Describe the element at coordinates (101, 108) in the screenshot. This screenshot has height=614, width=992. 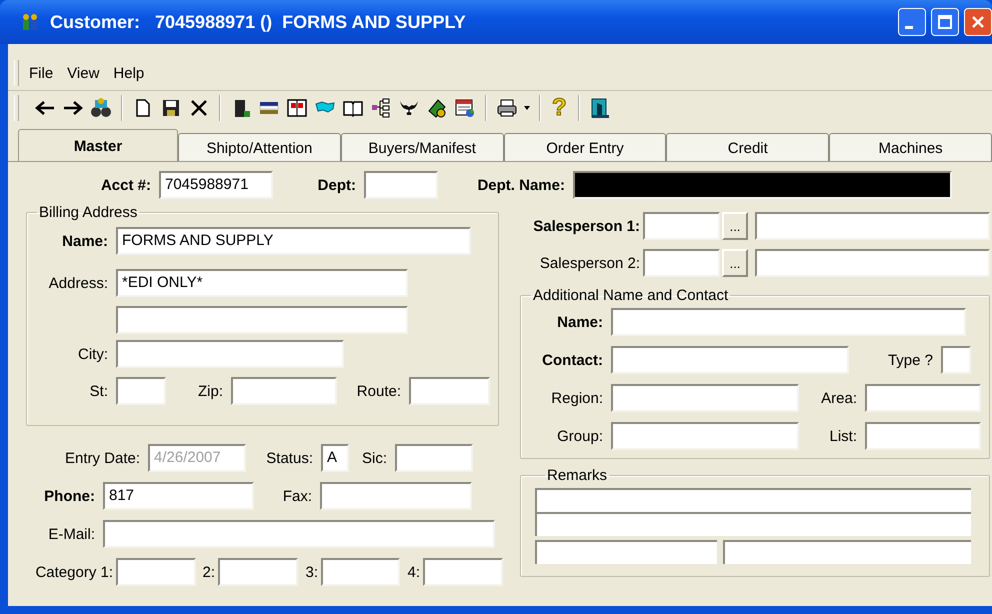
I see `binoculars-icon` at that location.